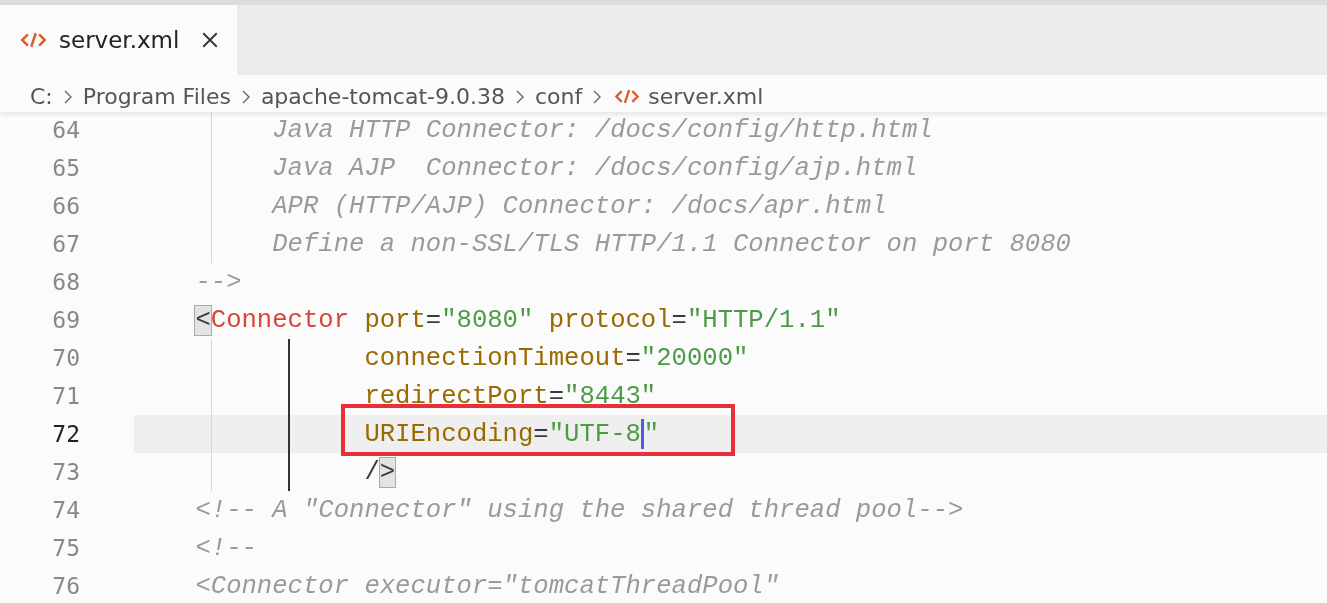 The width and height of the screenshot is (1327, 603). What do you see at coordinates (449, 434) in the screenshot?
I see `code-attribute: URIEncoding` at bounding box center [449, 434].